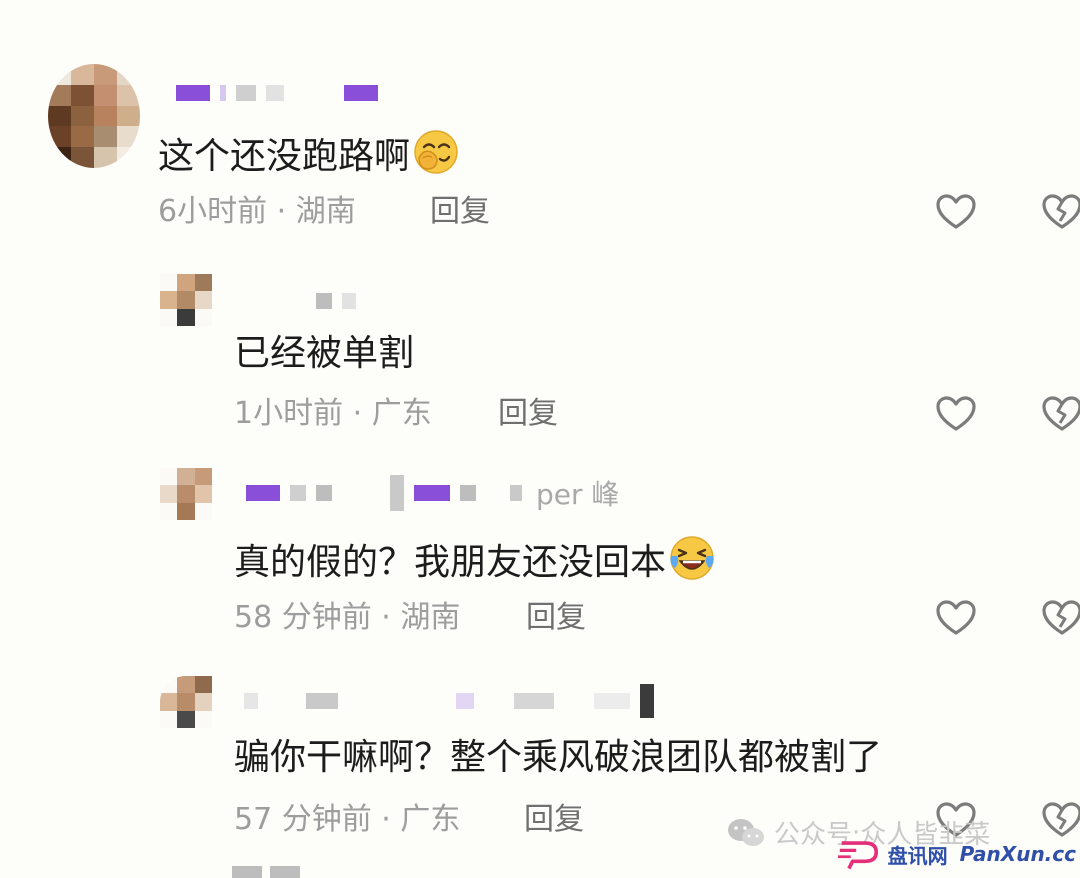 The width and height of the screenshot is (1080, 878). What do you see at coordinates (436, 152) in the screenshot?
I see `smirk-hand-over-mouth-icon` at bounding box center [436, 152].